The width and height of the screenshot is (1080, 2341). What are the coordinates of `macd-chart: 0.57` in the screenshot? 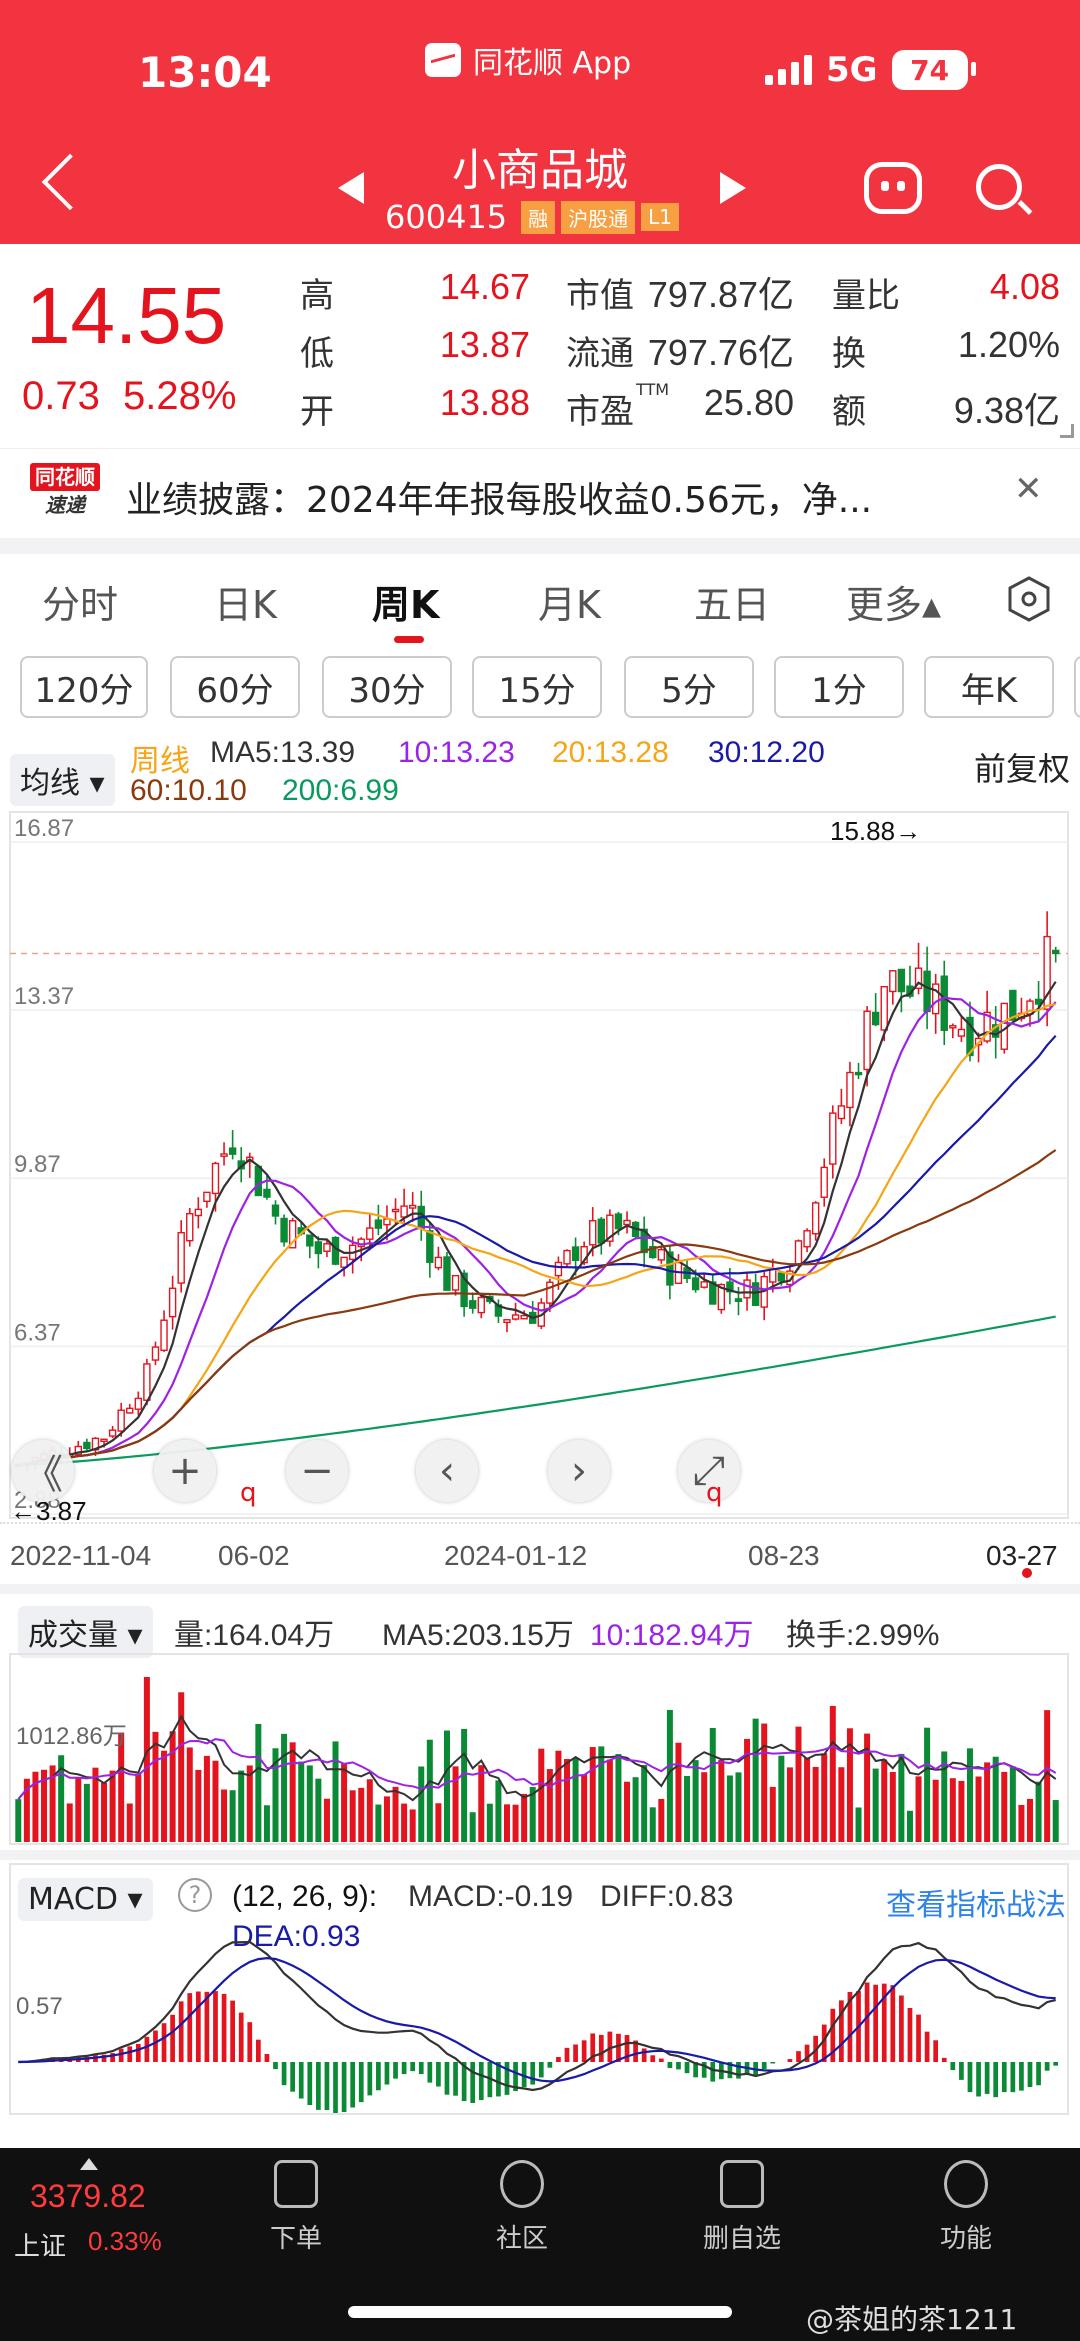 It's located at (540, 1989).